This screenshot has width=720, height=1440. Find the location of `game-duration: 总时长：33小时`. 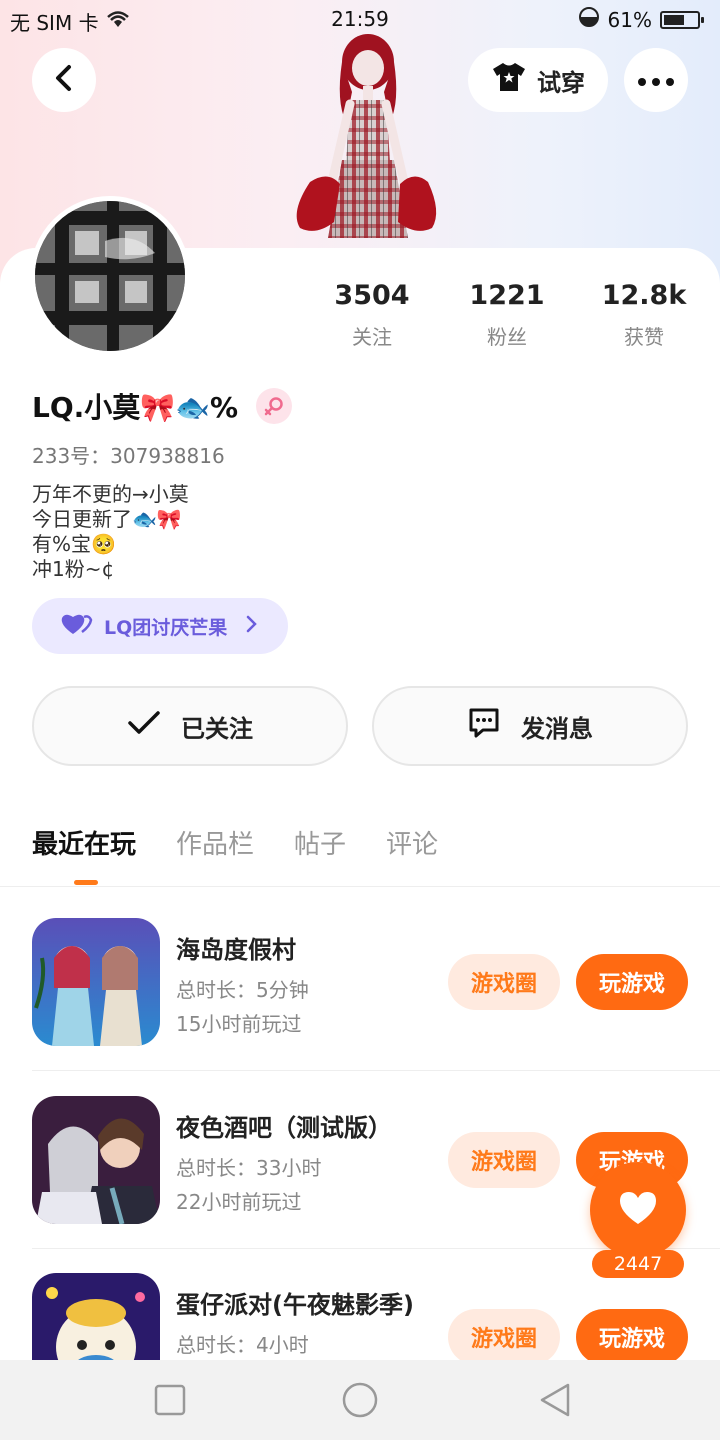

game-duration: 总时长：33小时 is located at coordinates (249, 1168).